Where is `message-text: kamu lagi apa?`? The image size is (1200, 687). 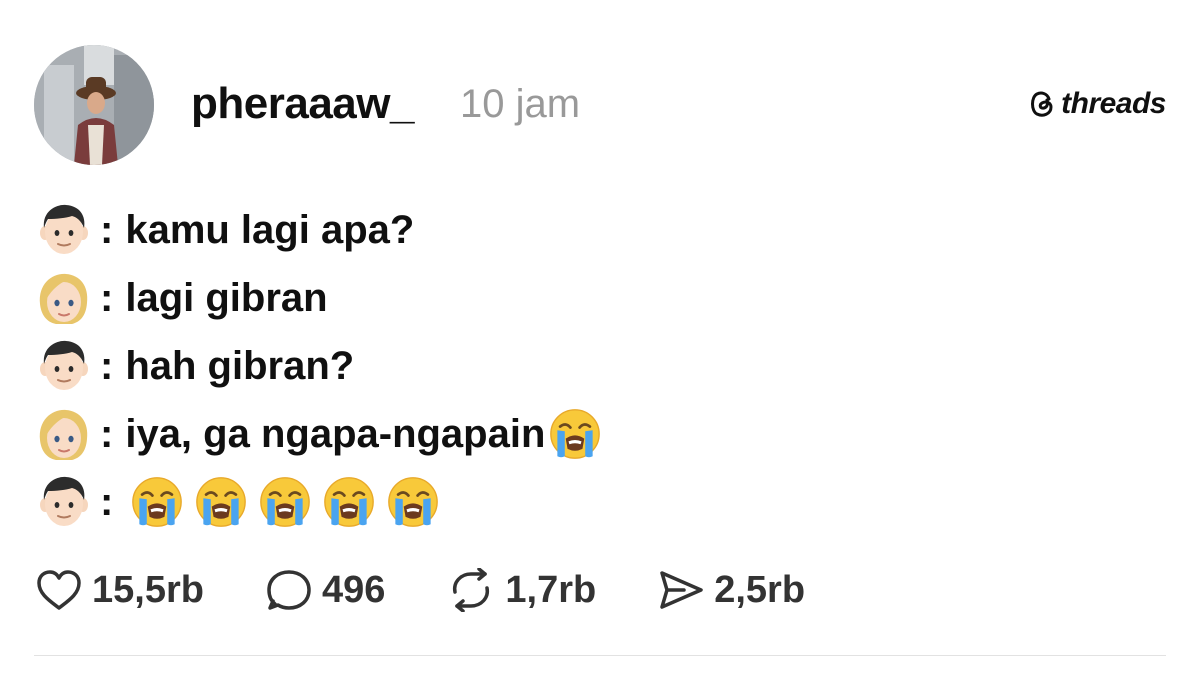 message-text: kamu lagi apa? is located at coordinates (270, 230).